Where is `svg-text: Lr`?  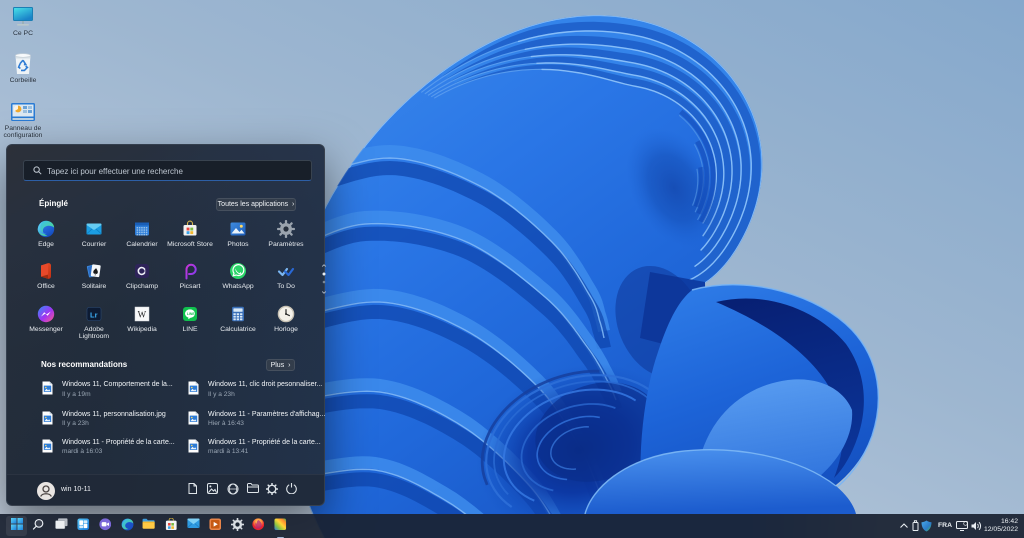
svg-text: Lr is located at coordinates (94, 314).